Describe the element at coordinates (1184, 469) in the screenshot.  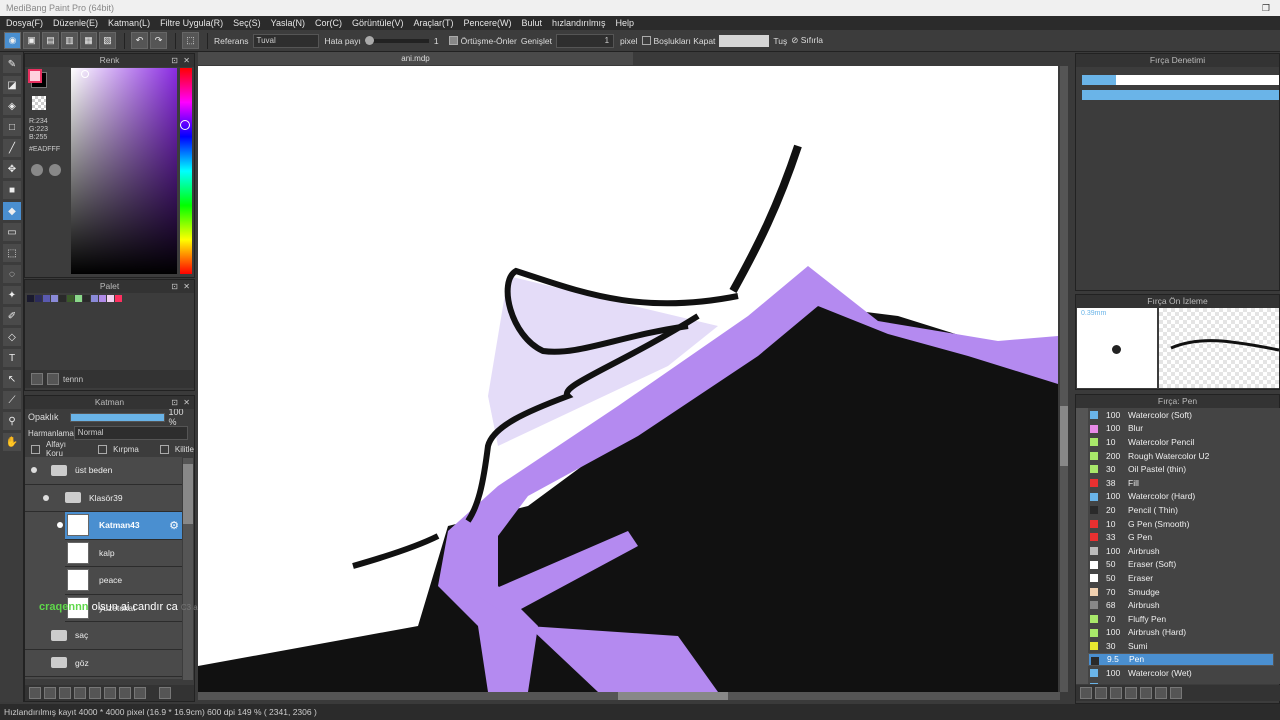
I see `brush-row: 30 Oil Pastel (thin)` at that location.